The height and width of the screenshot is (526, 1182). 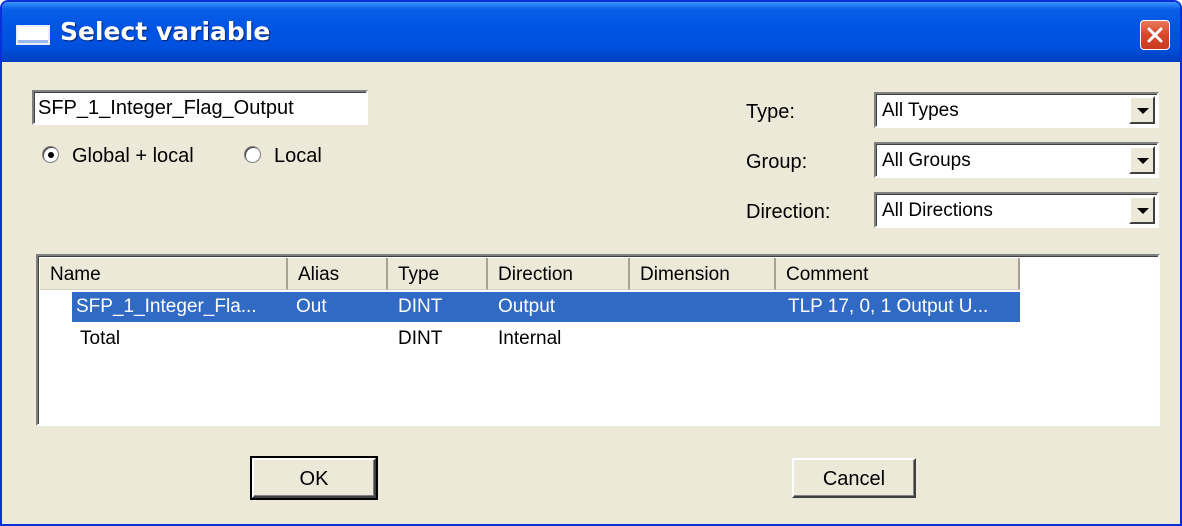 What do you see at coordinates (559, 274) in the screenshot?
I see `column-header-direction: Direction` at bounding box center [559, 274].